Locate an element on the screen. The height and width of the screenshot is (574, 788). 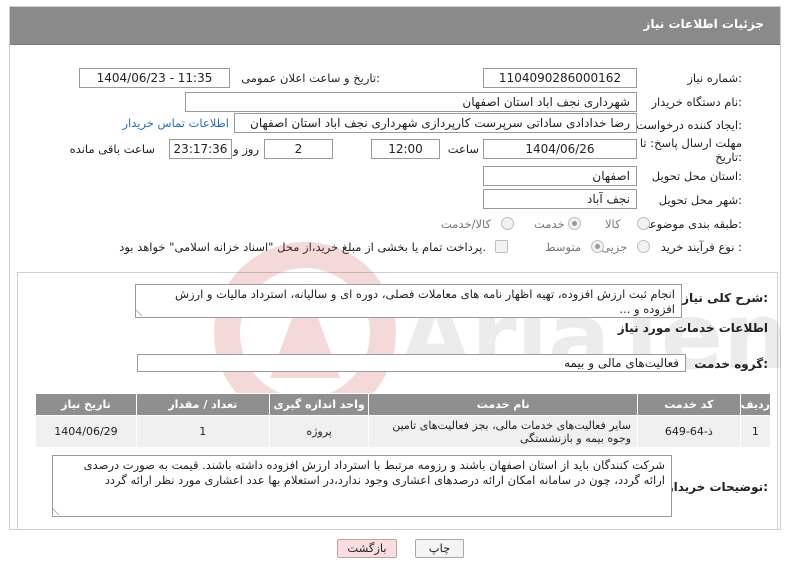
deadline-label: مهلت ارسال پاسخ: تا is located at coordinates (690, 143).